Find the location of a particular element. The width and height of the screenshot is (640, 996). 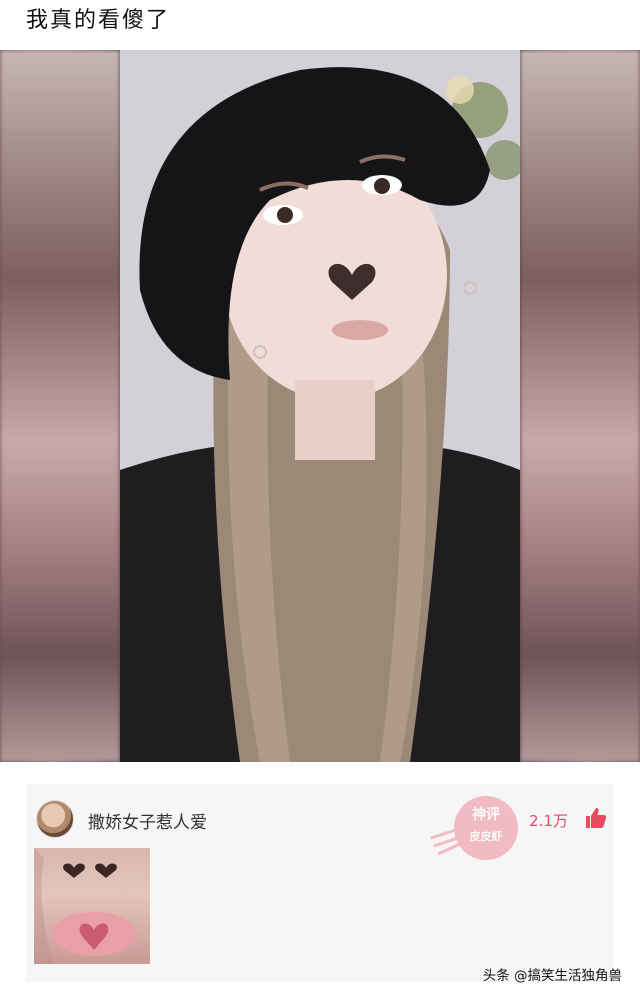

post-title: 我真的看傻了 is located at coordinates (98, 20).